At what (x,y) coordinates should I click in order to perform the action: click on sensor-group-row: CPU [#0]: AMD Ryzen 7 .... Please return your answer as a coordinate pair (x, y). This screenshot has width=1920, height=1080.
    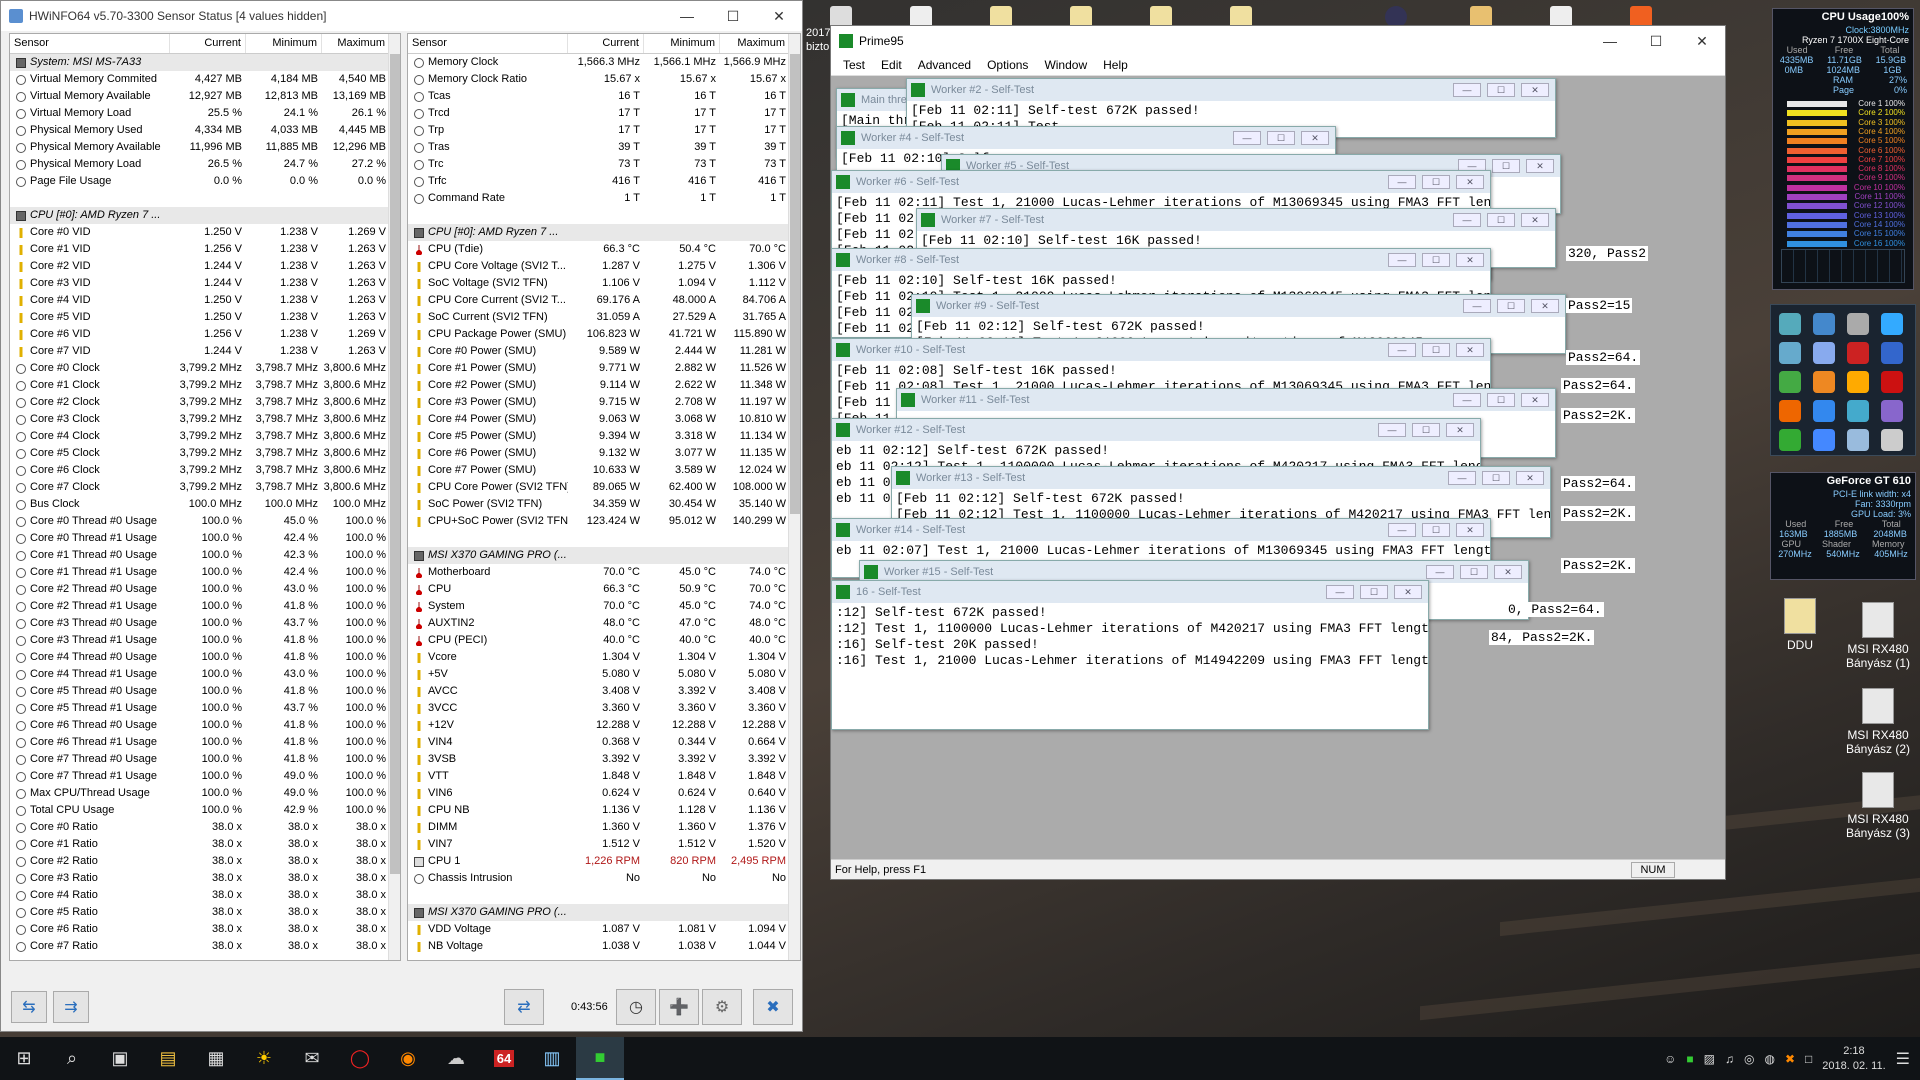
    Looking at the image, I should click on (604, 232).